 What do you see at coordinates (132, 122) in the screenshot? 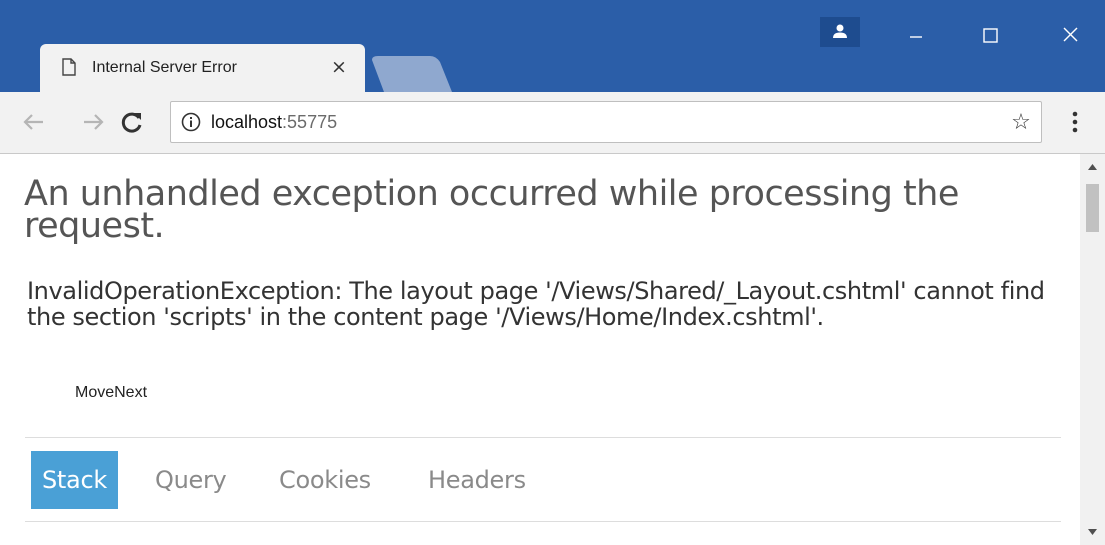
I see `reload-icon` at bounding box center [132, 122].